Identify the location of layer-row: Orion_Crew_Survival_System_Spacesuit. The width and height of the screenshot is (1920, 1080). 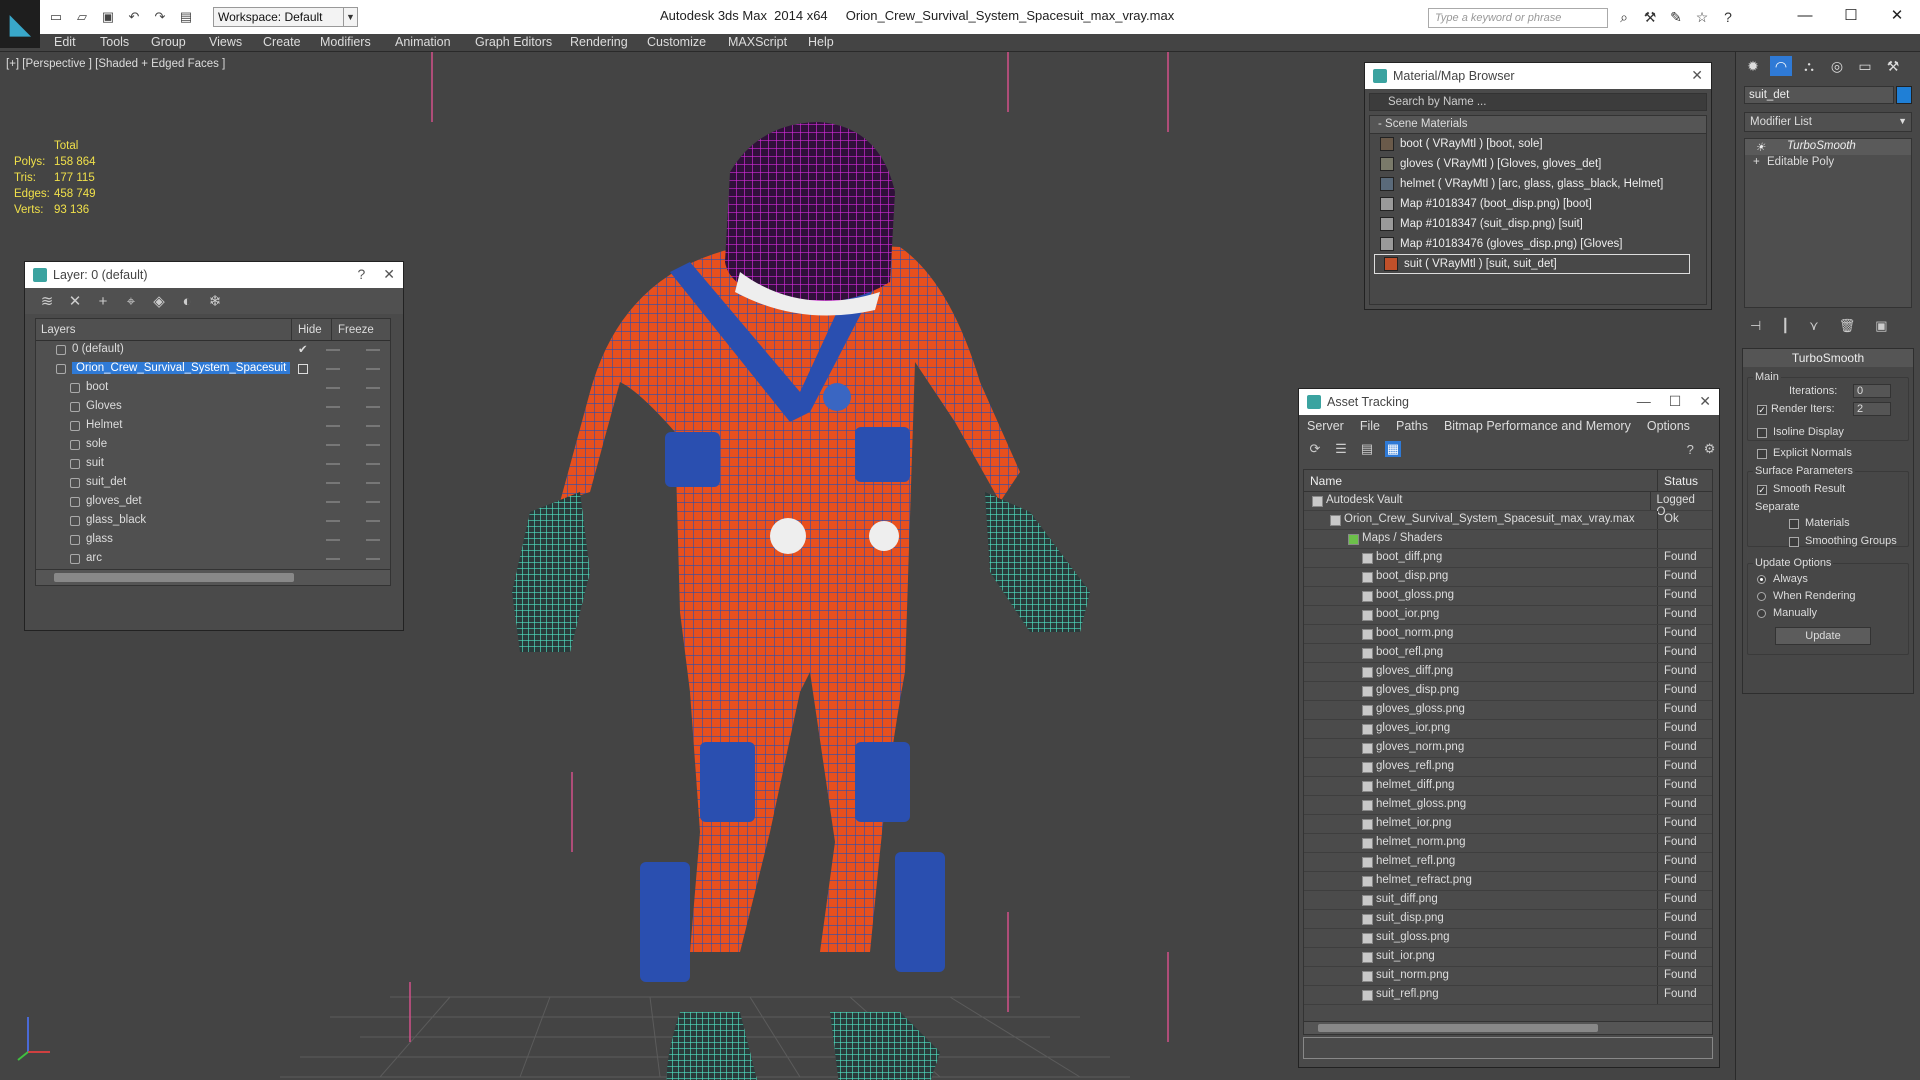
(213, 369).